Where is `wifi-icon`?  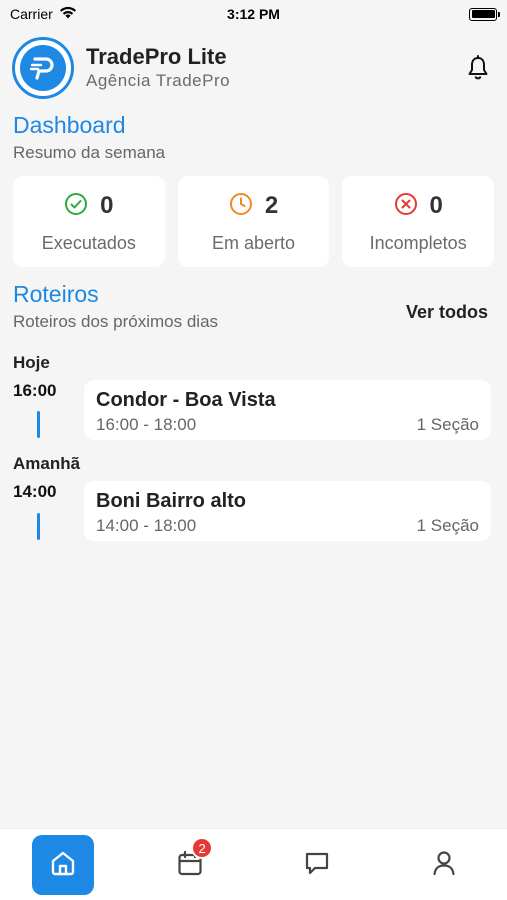
wifi-icon is located at coordinates (68, 14).